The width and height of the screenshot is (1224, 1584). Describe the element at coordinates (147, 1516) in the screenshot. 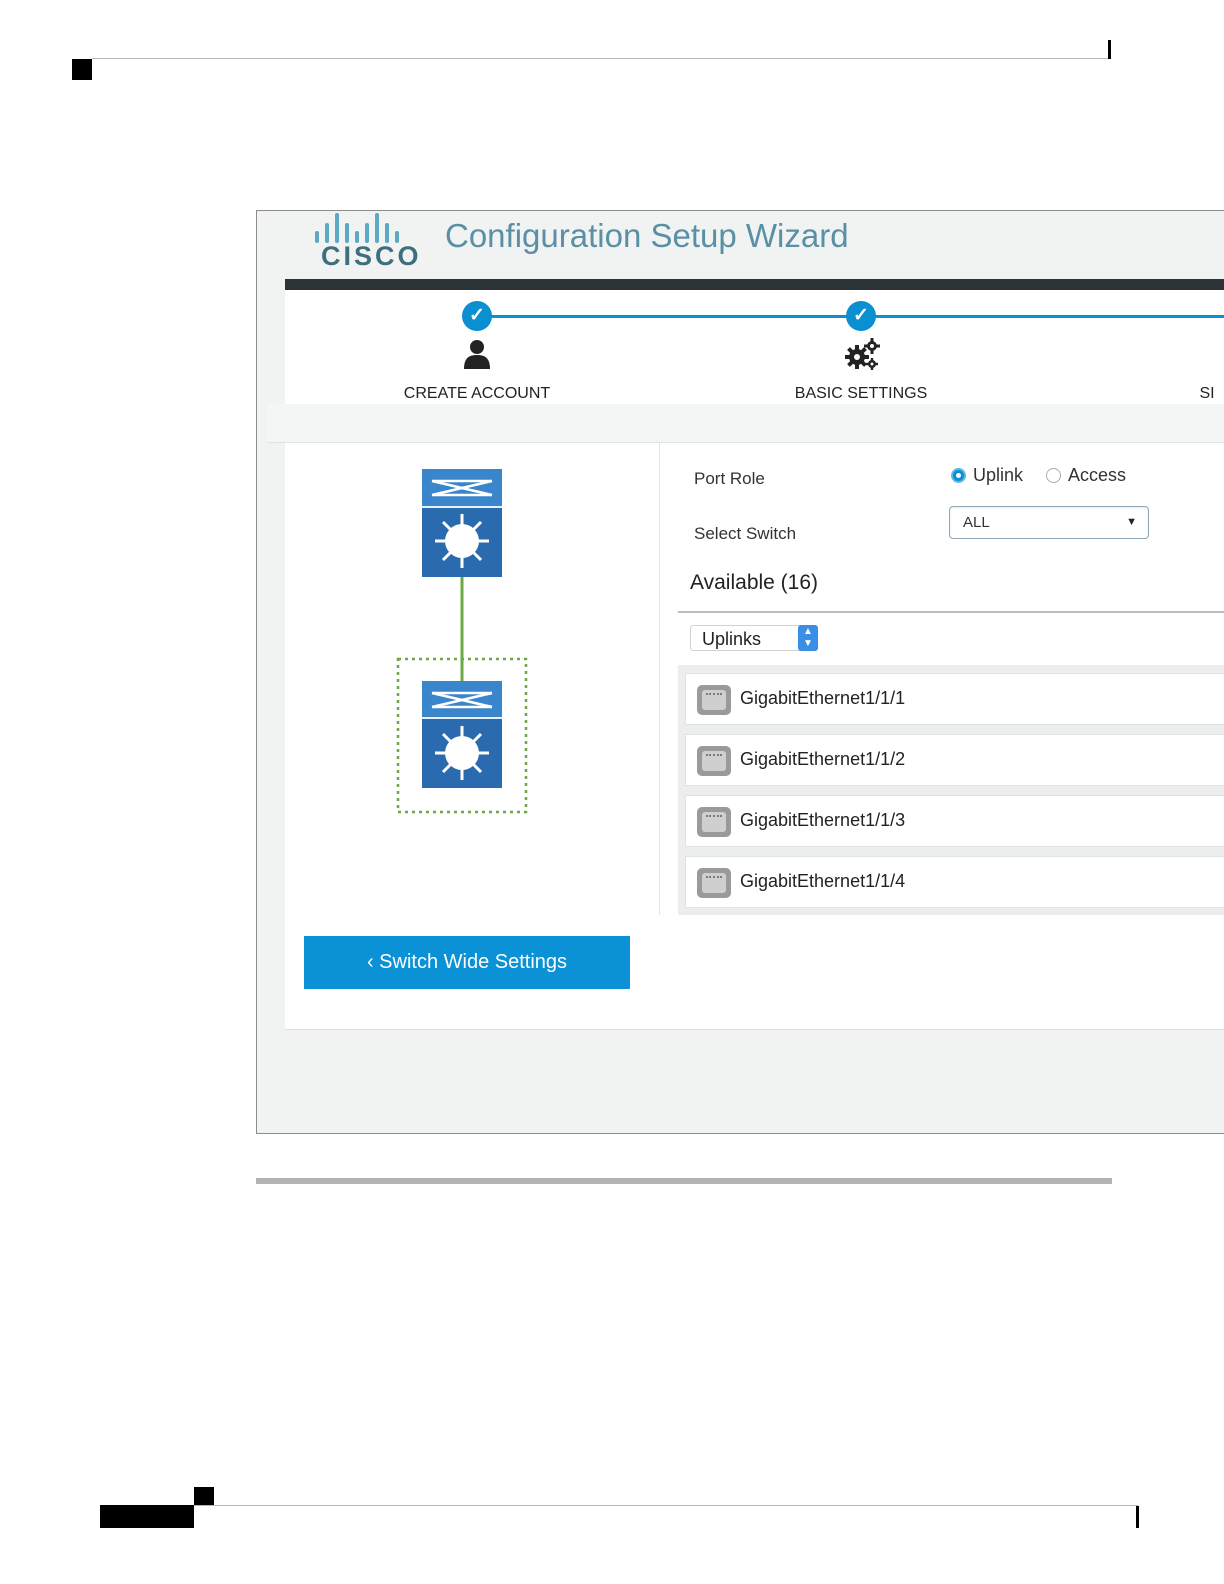

I see `footer-tab` at that location.